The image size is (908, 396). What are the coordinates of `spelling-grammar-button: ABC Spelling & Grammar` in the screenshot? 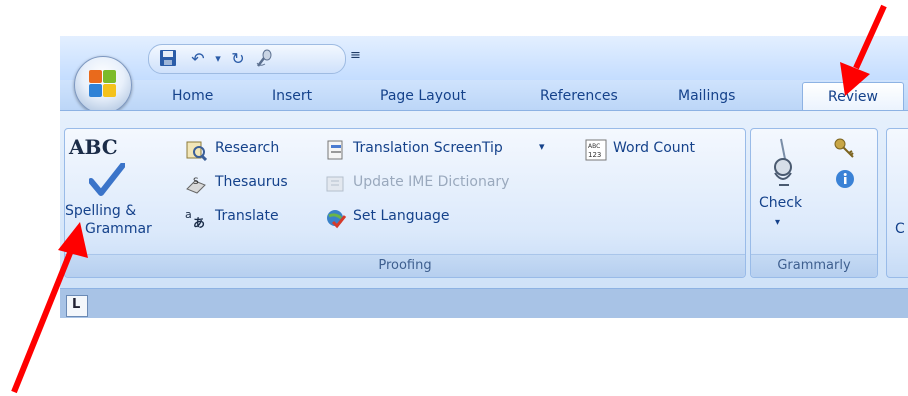 It's located at (119, 188).